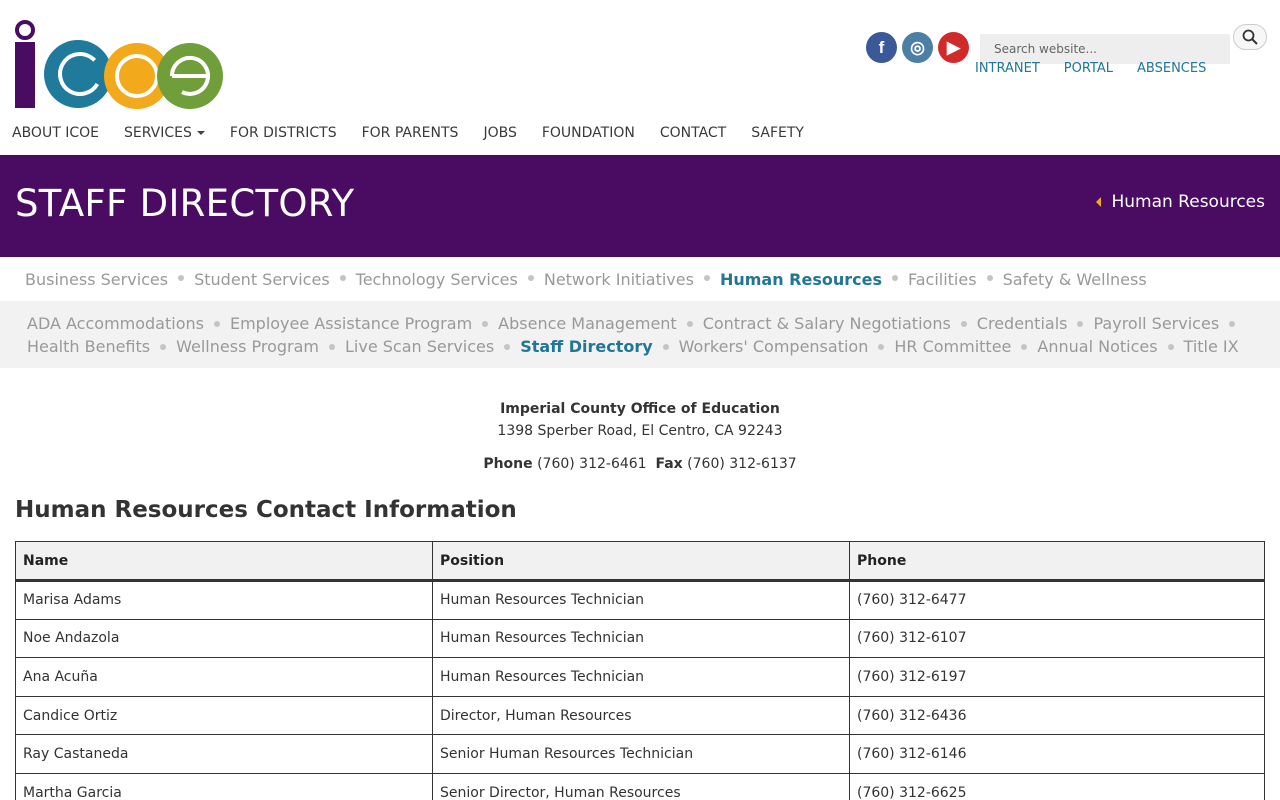 This screenshot has height=800, width=1280. I want to click on column-header-position: Position, so click(641, 561).